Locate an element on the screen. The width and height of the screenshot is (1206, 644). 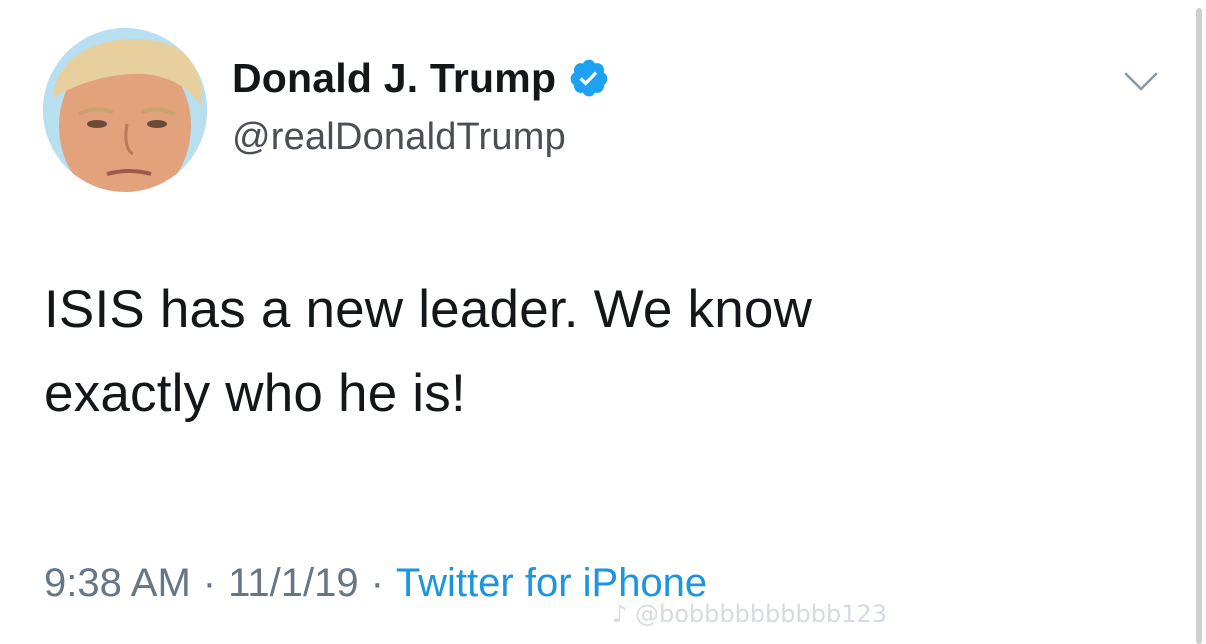
tiktok-logo-icon: ♪ is located at coordinates (620, 614).